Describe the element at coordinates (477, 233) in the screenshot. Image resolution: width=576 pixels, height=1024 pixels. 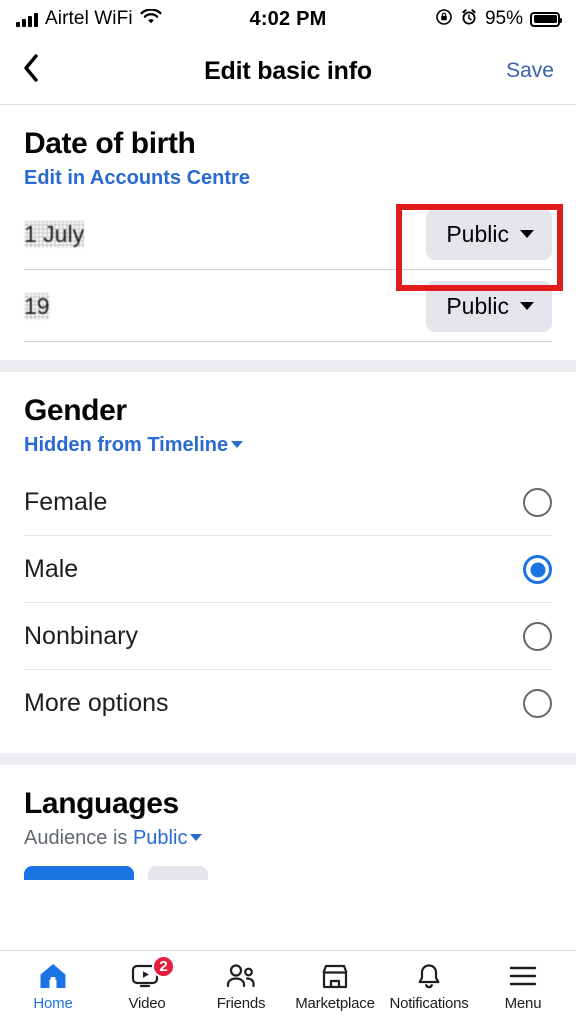
I see `audience-pill-day-month-label: Public` at that location.